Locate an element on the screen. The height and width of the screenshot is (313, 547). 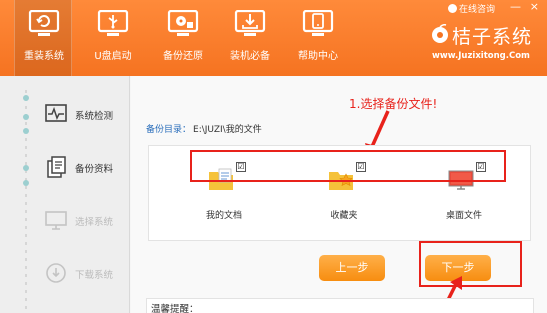
step-download-system: 下载系统 is located at coordinates (87, 273).